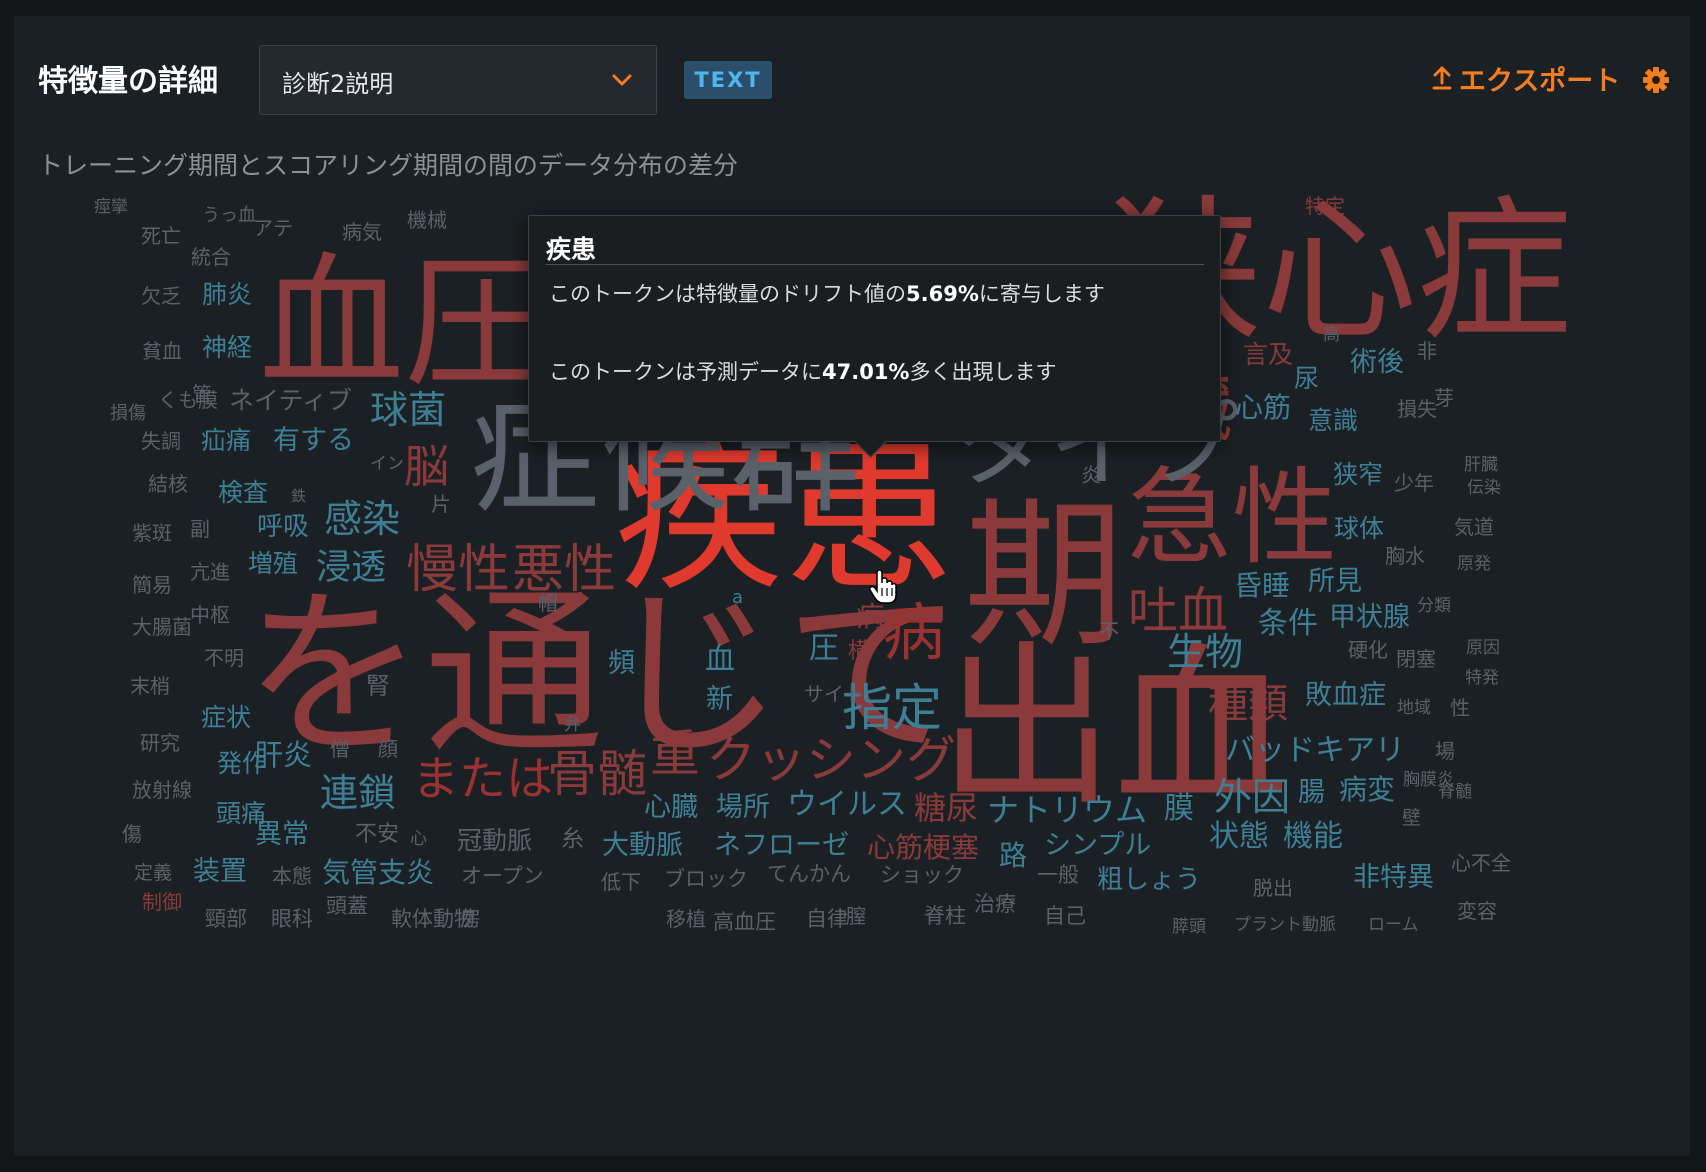 Image resolution: width=1706 pixels, height=1172 pixels. I want to click on word-cloud-token: 傷, so click(132, 834).